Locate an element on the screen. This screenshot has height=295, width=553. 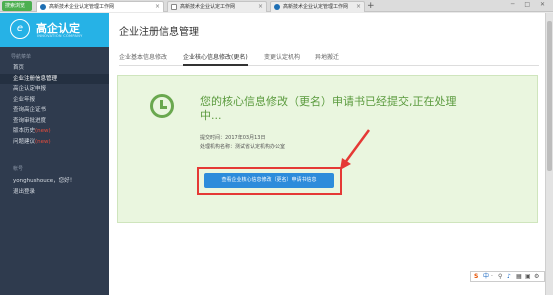
browser-home-button: 搜索浏览 is located at coordinates (17, 6).